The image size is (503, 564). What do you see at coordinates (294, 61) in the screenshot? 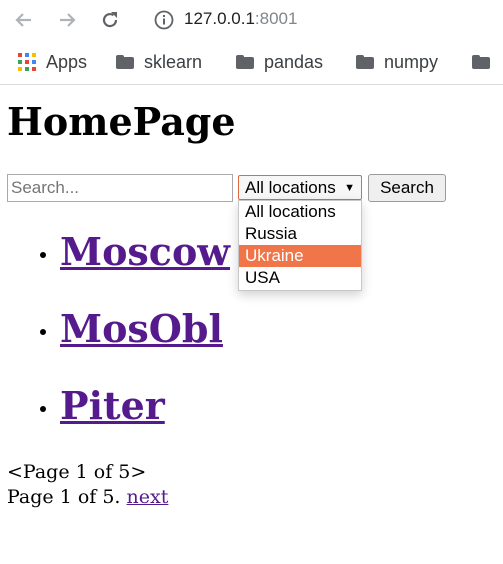
I see `bookmark-label: pandas` at bounding box center [294, 61].